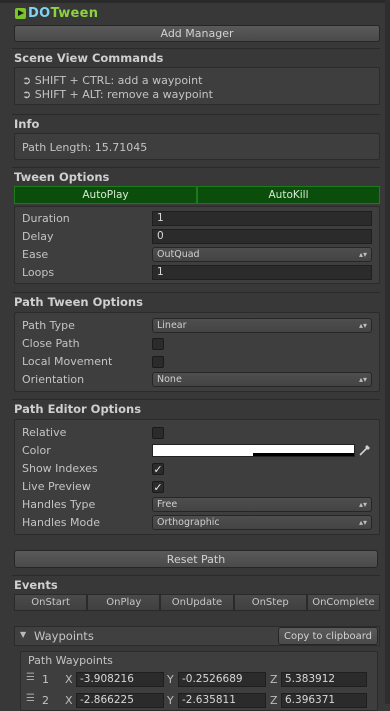 Image resolution: width=390 pixels, height=711 pixels. What do you see at coordinates (117, 94) in the screenshot?
I see `scene-command-2: ➲ SHIFT + ALT: remove a waypoint` at bounding box center [117, 94].